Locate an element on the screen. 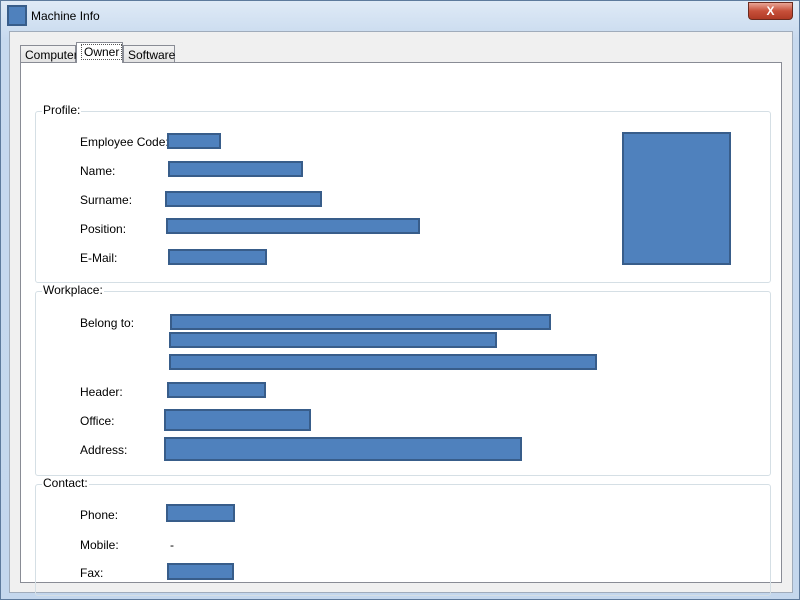 Image resolution: width=800 pixels, height=600 pixels. fax-label: Fax: is located at coordinates (92, 573).